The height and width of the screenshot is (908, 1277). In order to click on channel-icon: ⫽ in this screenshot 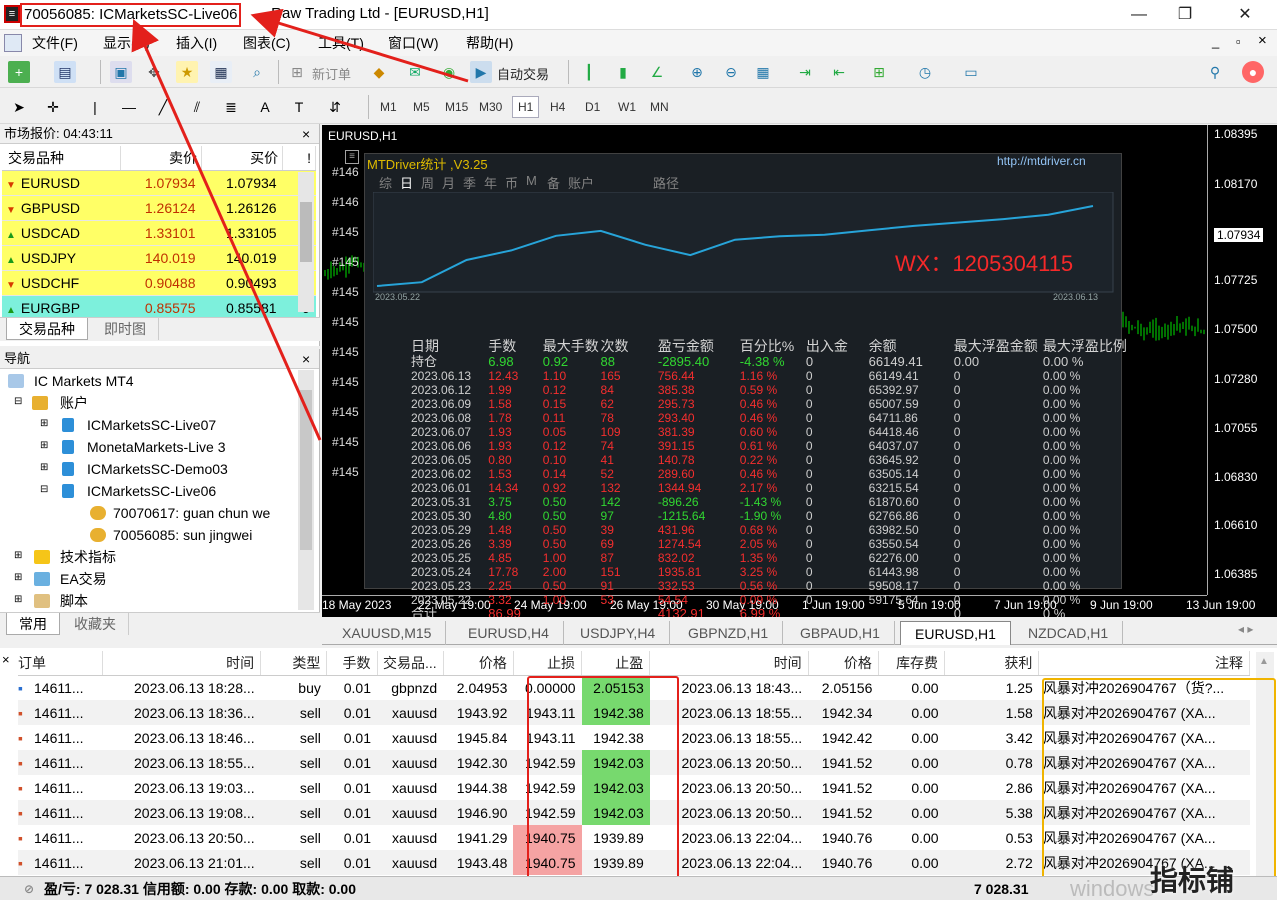, I will do `click(197, 107)`.